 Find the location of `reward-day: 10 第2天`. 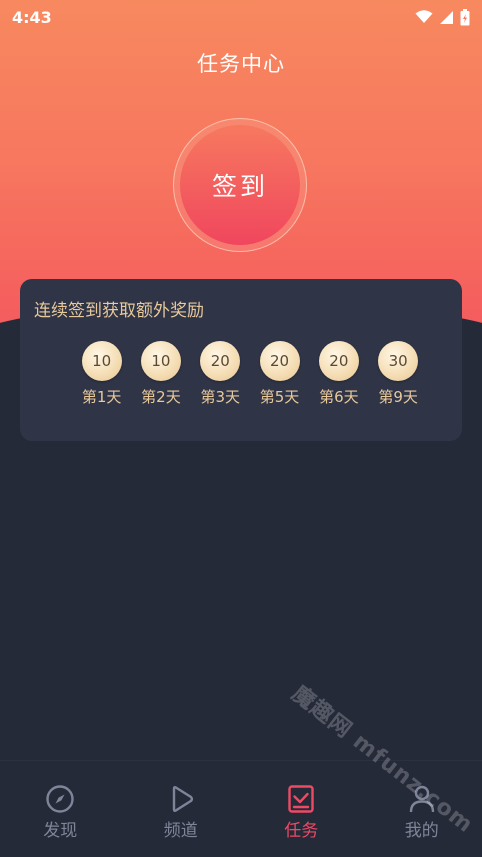

reward-day: 10 第2天 is located at coordinates (160, 374).